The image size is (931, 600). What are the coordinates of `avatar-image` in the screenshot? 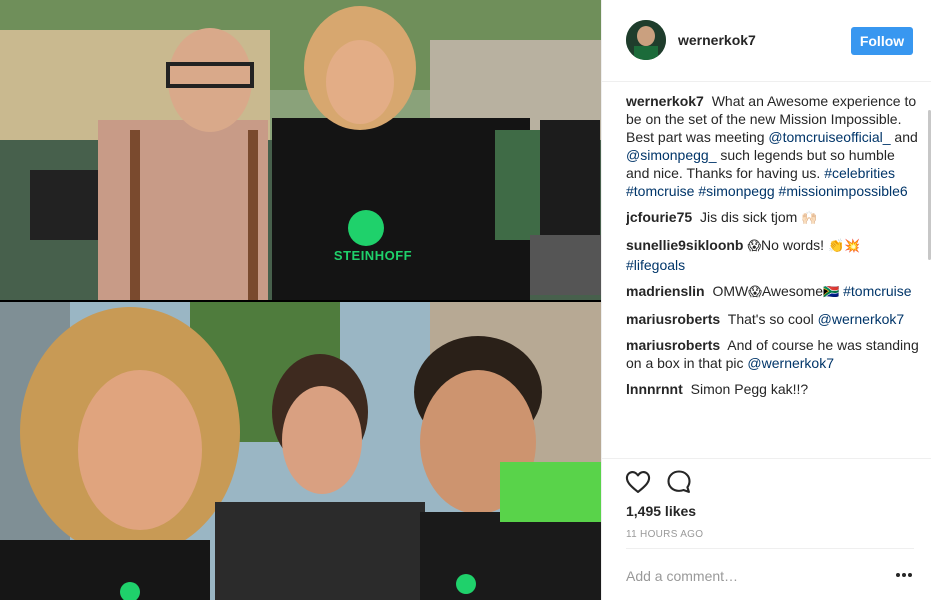 It's located at (646, 40).